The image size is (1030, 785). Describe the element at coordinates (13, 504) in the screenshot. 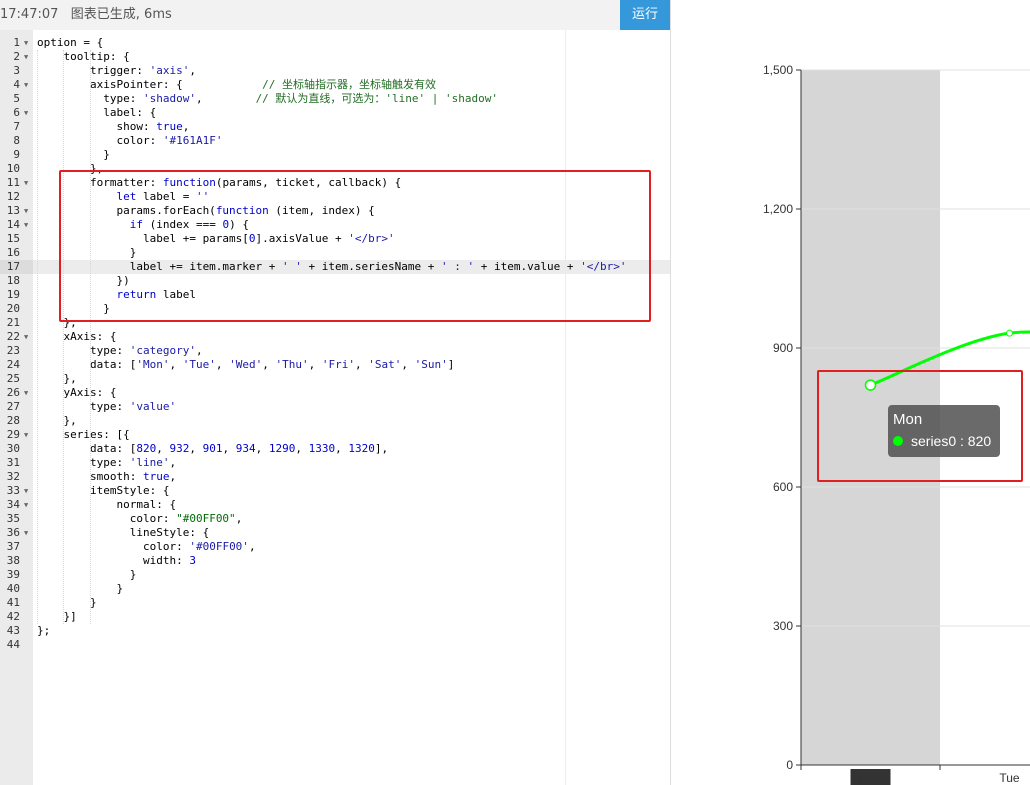

I see `line-number-text: 34` at that location.